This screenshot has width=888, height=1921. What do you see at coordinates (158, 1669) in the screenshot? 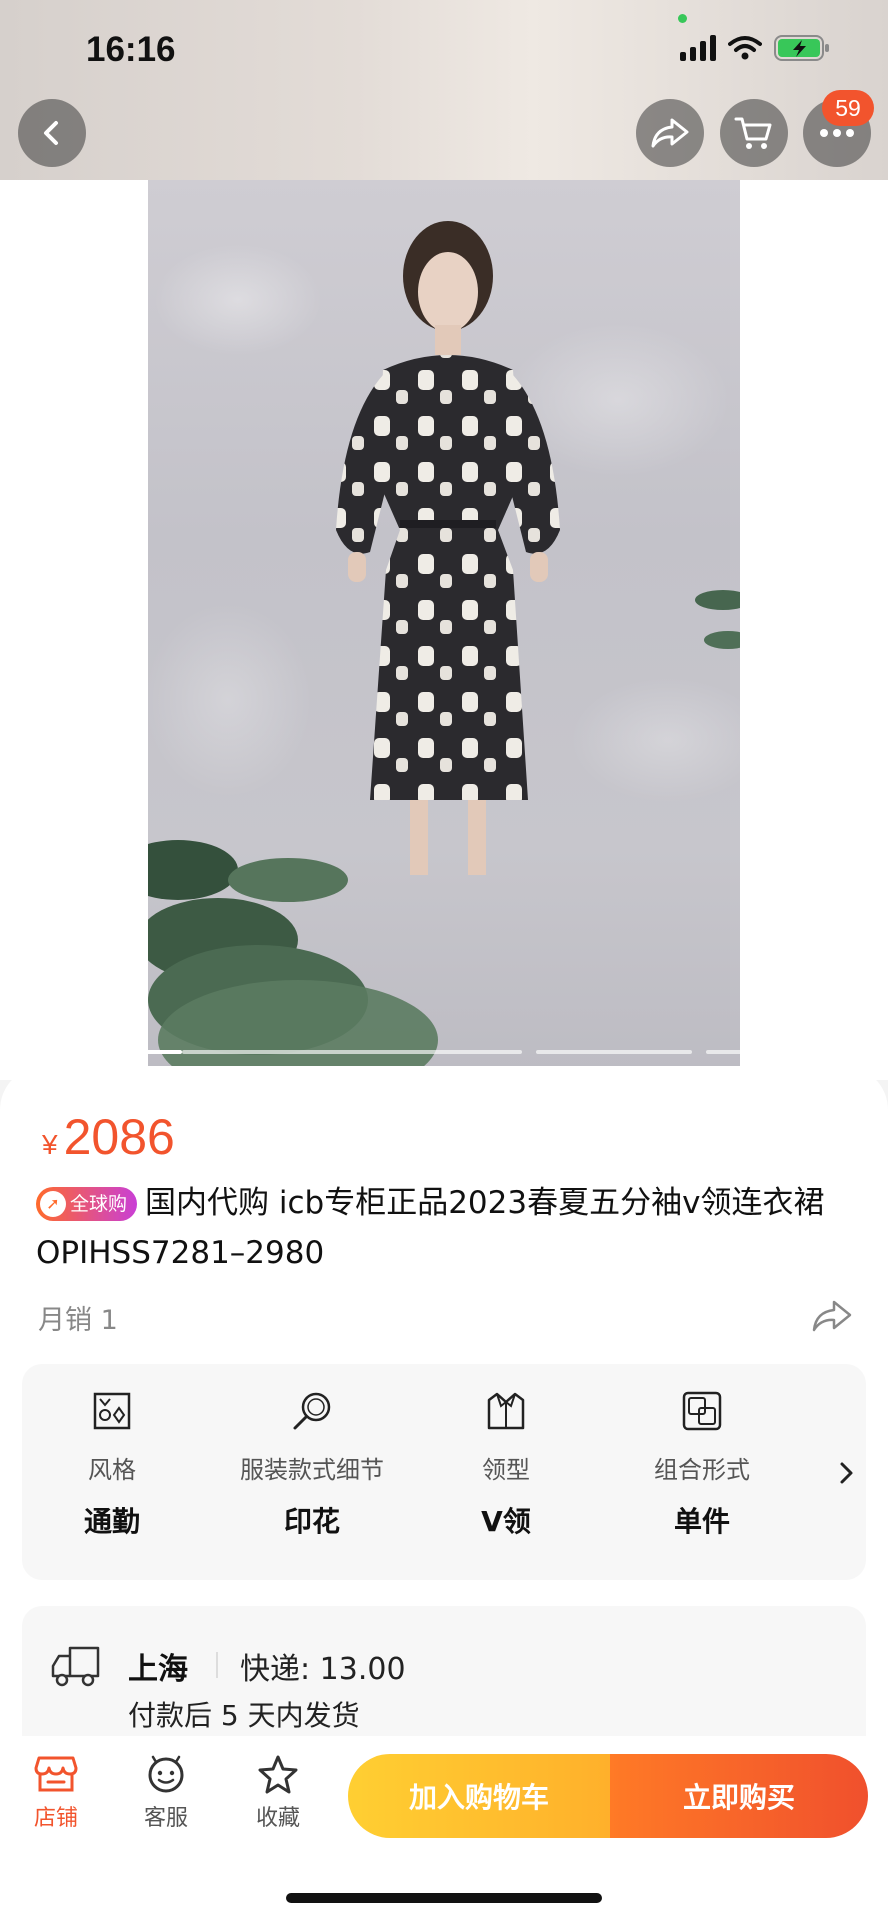
I see `ship-from-city: 上海` at bounding box center [158, 1669].